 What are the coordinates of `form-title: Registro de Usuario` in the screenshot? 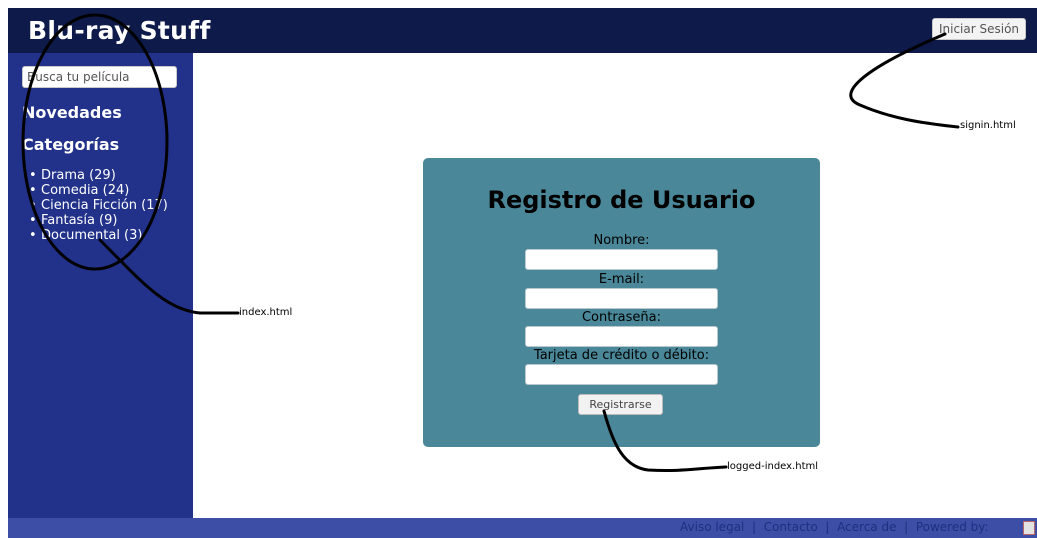 It's located at (621, 200).